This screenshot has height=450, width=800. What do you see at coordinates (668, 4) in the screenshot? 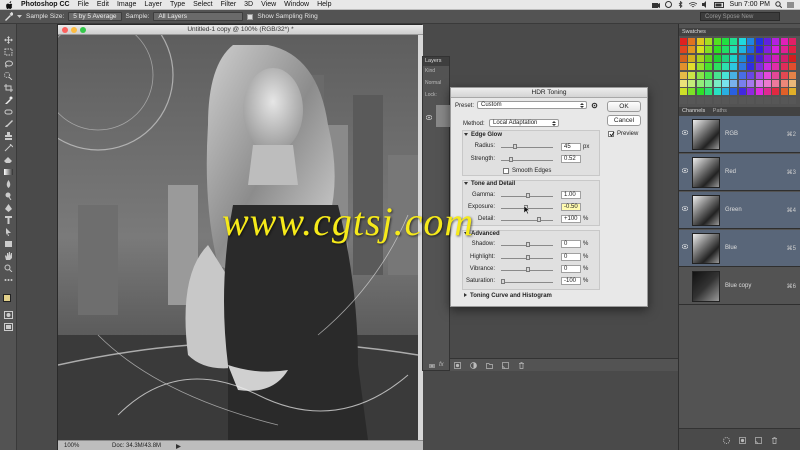
I see `menu-extra-icon` at bounding box center [668, 4].